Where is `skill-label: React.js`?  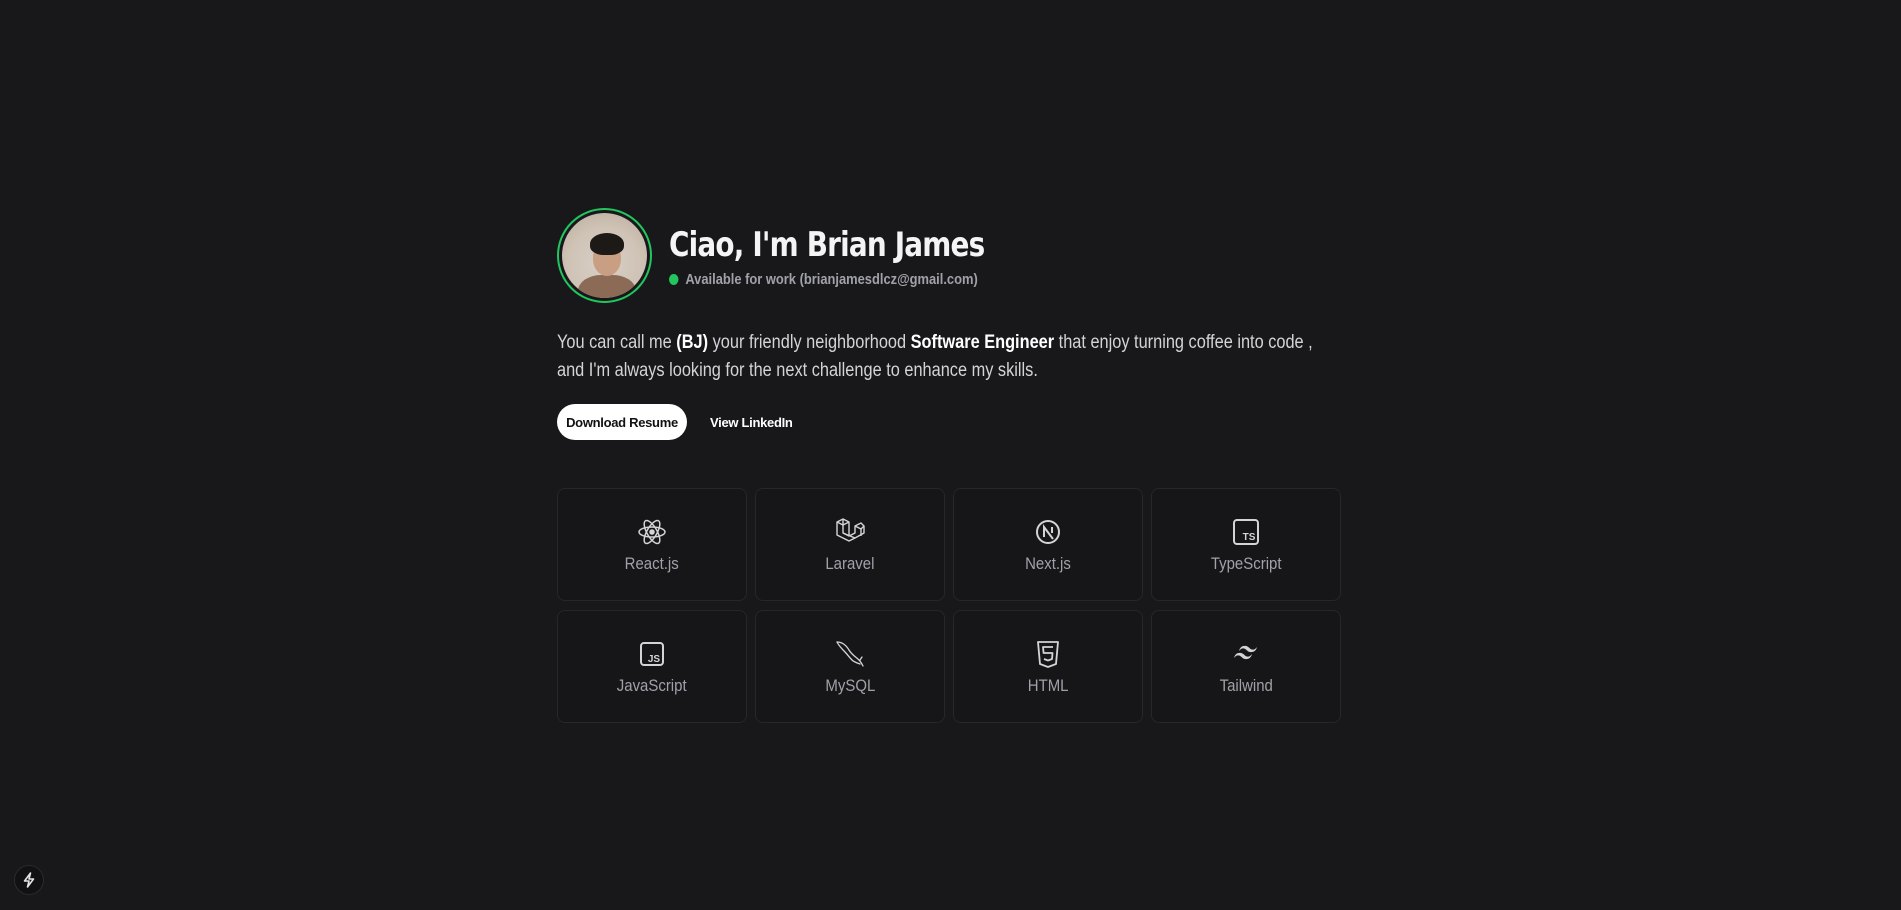 skill-label: React.js is located at coordinates (652, 563).